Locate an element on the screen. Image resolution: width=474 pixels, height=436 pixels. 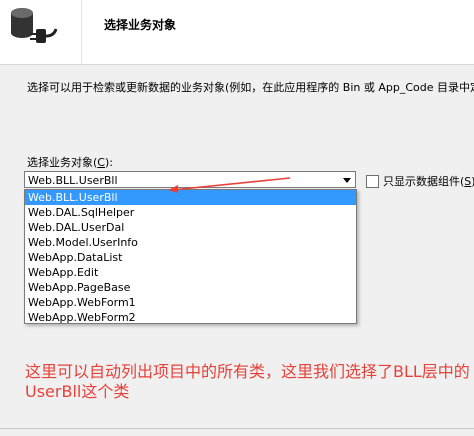
annotation-text: 这里可以自动列出项目中的所有类，这里我们选择了BLL层中的UserBll这个类 is located at coordinates (247, 381).